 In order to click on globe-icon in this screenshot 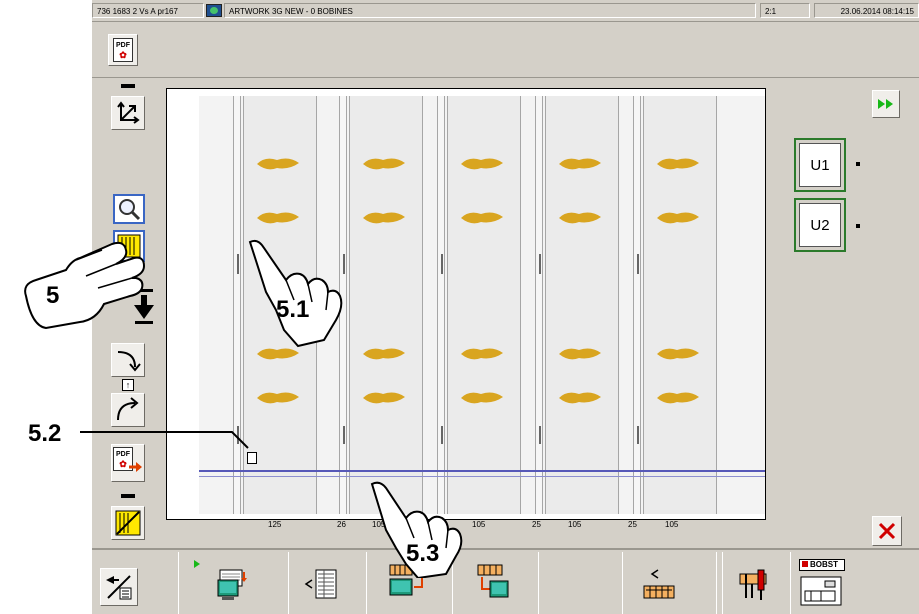, I will do `click(214, 10)`.